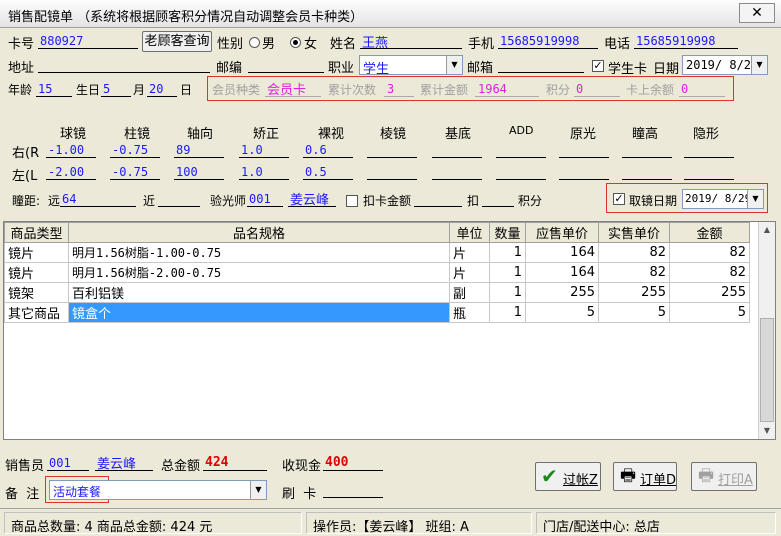  What do you see at coordinates (36, 312) in the screenshot?
I see `cell-type: 其它商品` at bounding box center [36, 312].